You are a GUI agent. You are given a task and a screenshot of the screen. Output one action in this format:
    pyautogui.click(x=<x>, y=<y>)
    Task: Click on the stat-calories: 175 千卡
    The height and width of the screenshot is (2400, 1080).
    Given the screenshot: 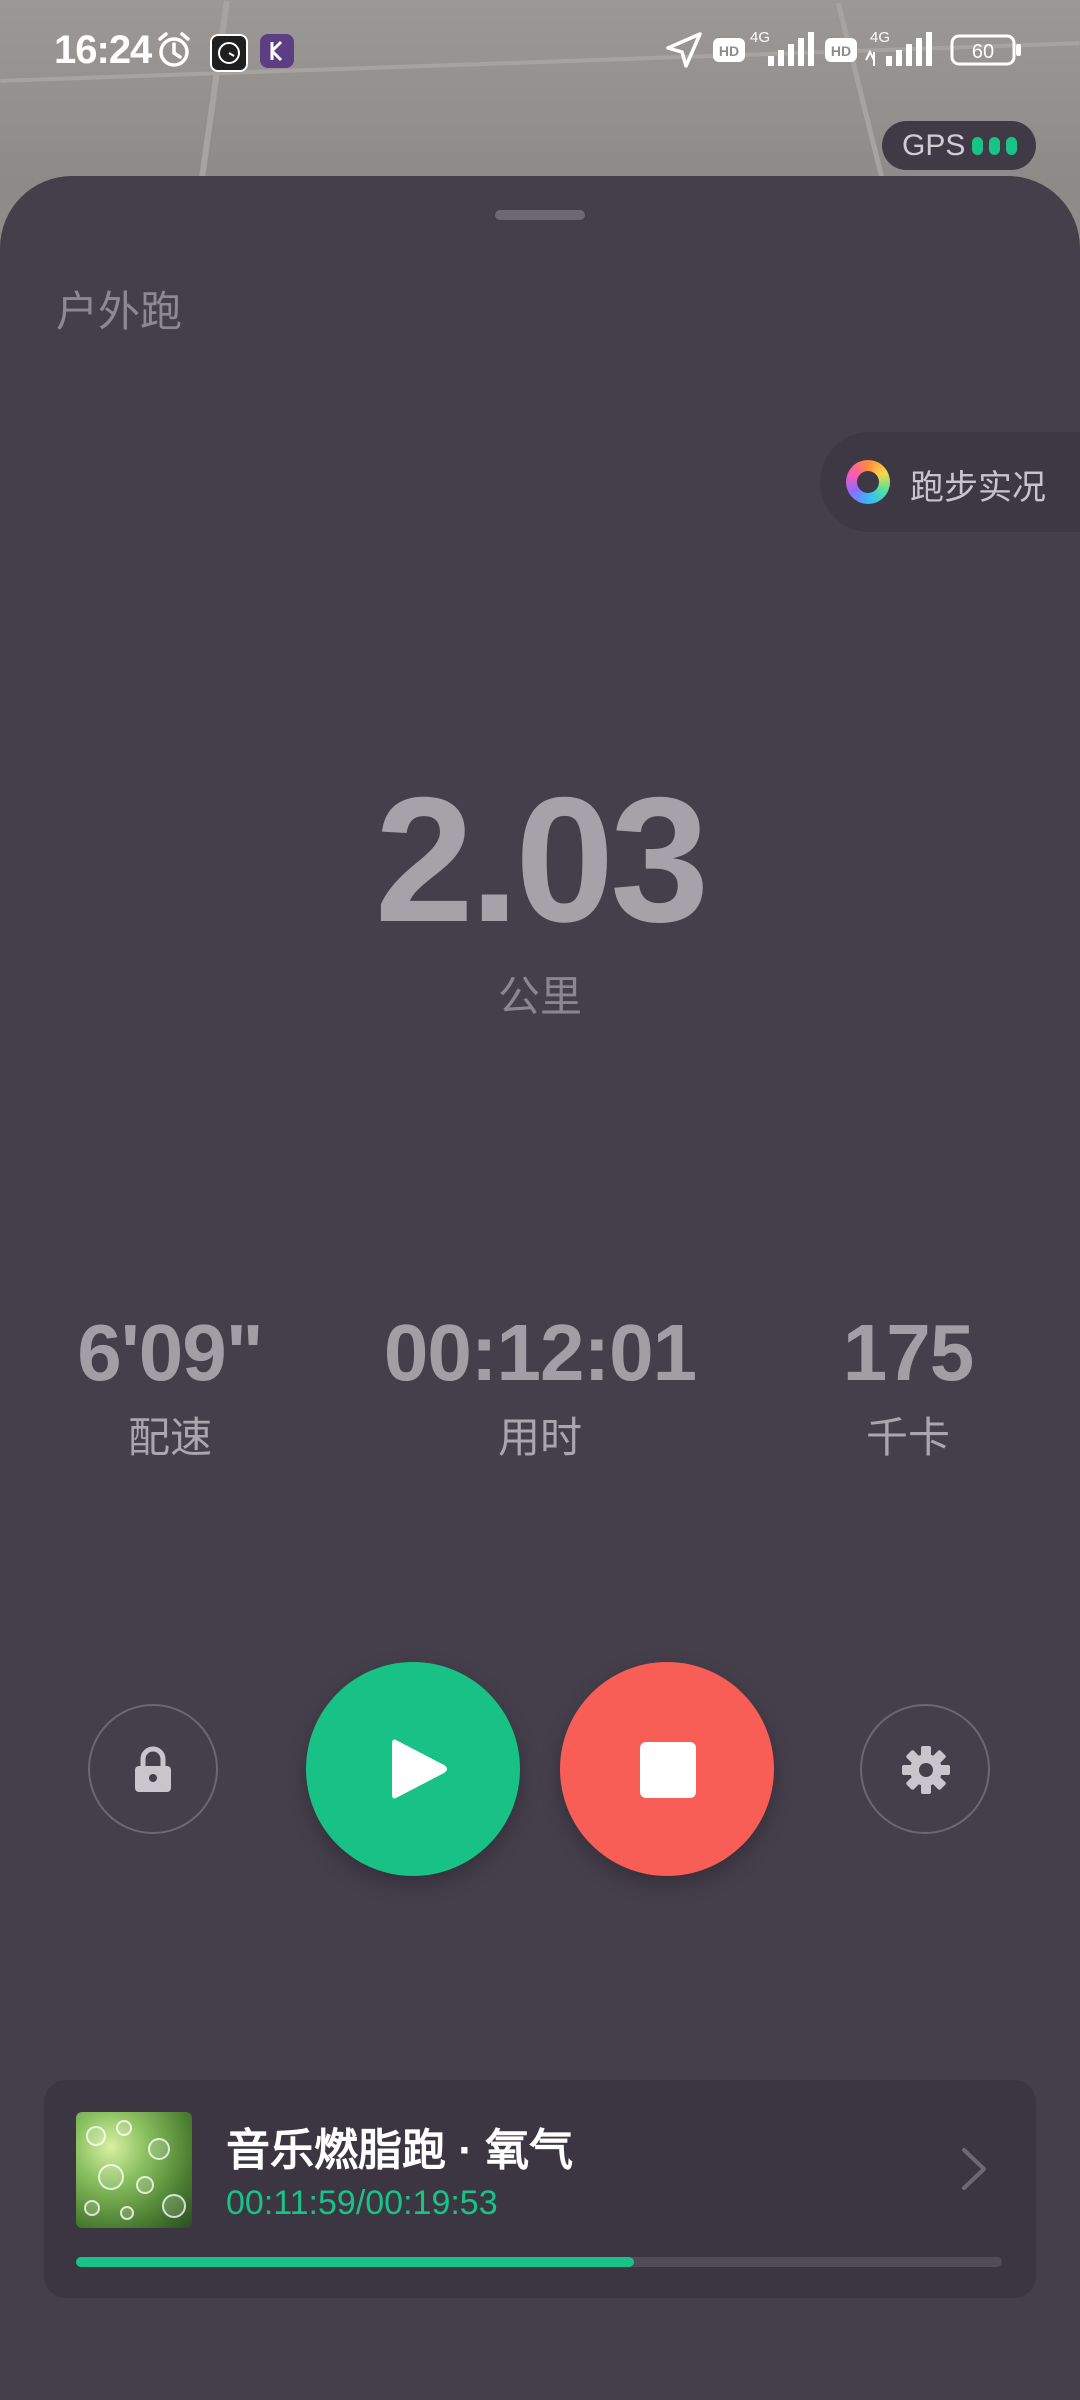 What is the action you would take?
    pyautogui.click(x=904, y=1387)
    